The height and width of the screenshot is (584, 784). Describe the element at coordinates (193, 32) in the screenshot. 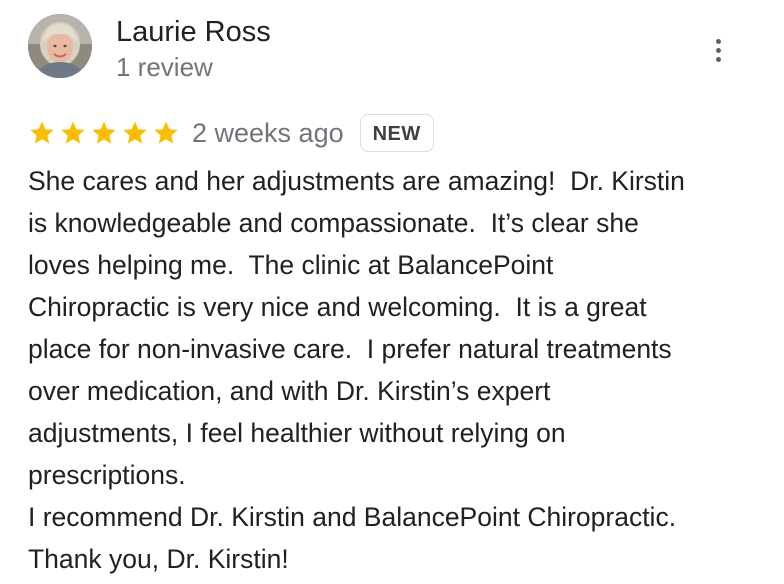

I see `reviewer-name: Laurie Ross` at that location.